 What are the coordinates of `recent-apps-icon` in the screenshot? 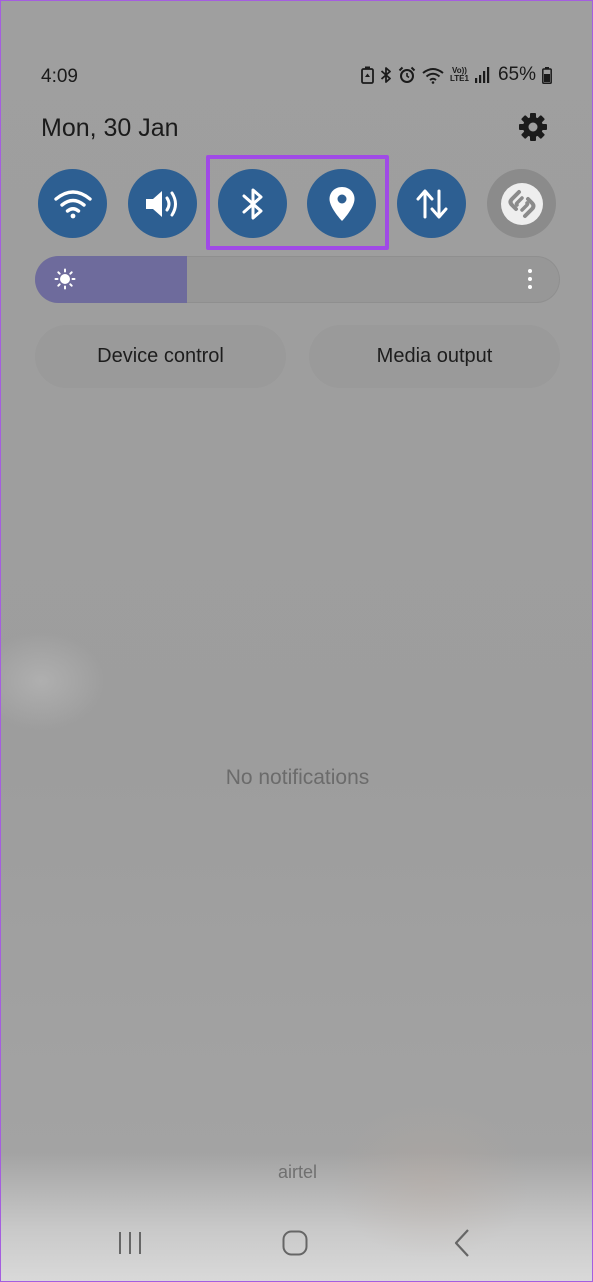 It's located at (130, 1245).